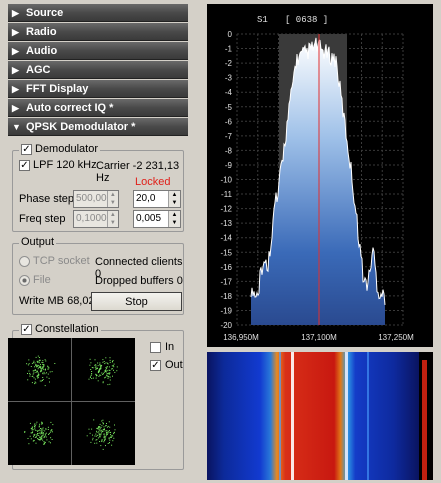  Describe the element at coordinates (98, 70) in the screenshot. I see `menu-agc: ▶ AGC` at that location.